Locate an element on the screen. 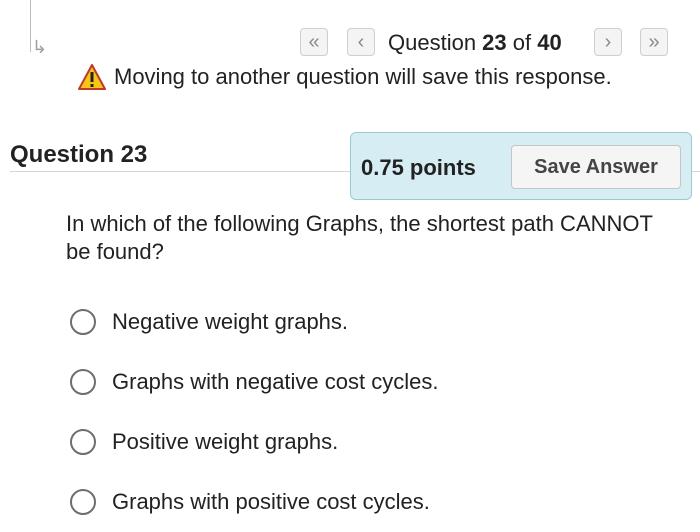 Image resolution: width=700 pixels, height=532 pixels. option-label: Graphs with negative cost cycles. is located at coordinates (275, 381).